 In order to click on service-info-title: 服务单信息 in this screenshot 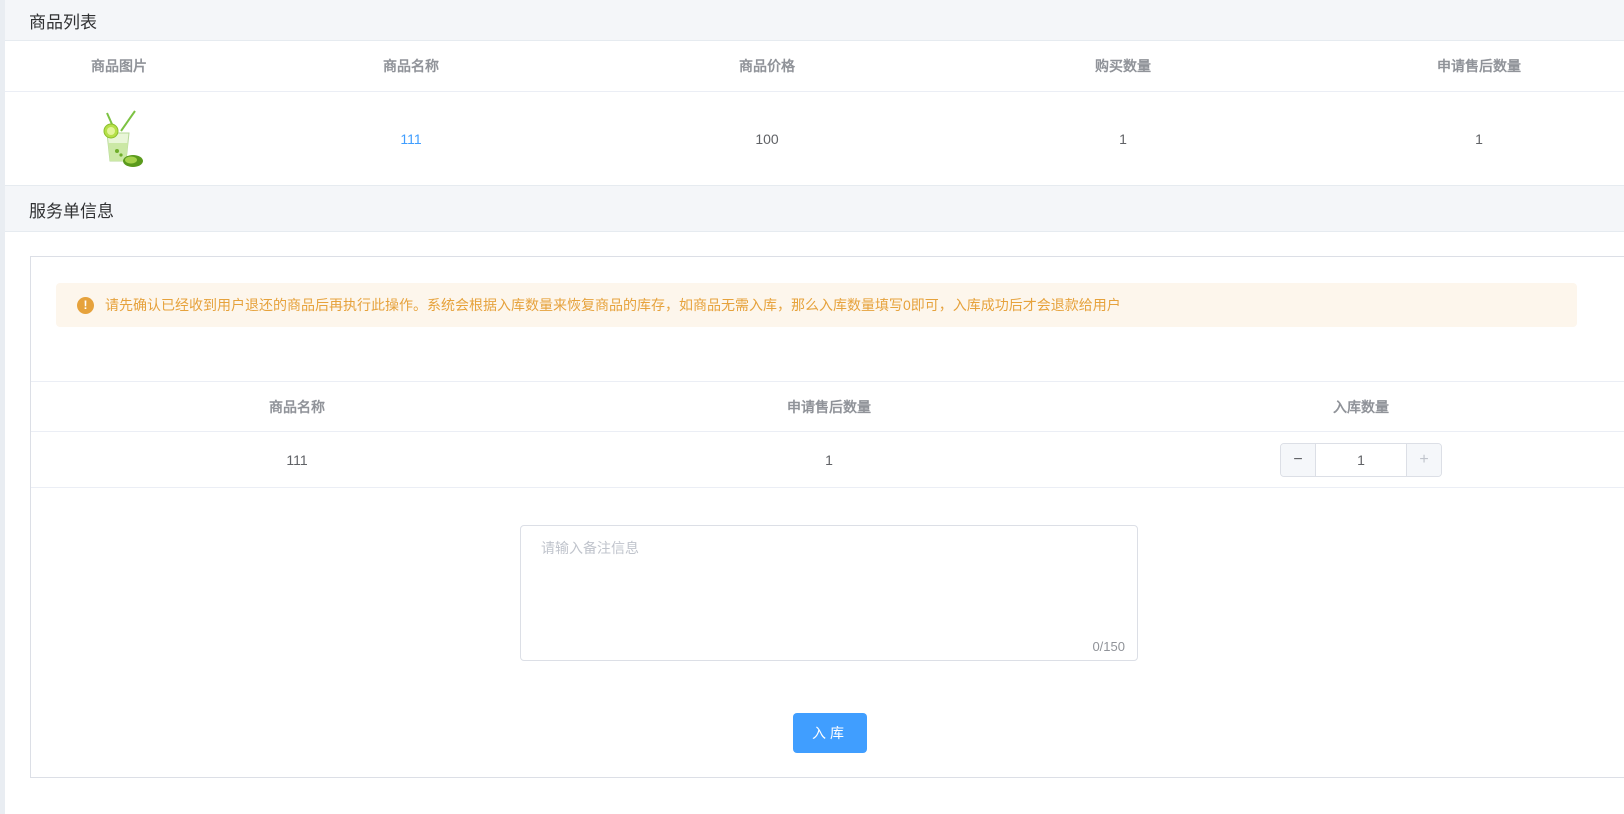, I will do `click(71, 211)`.